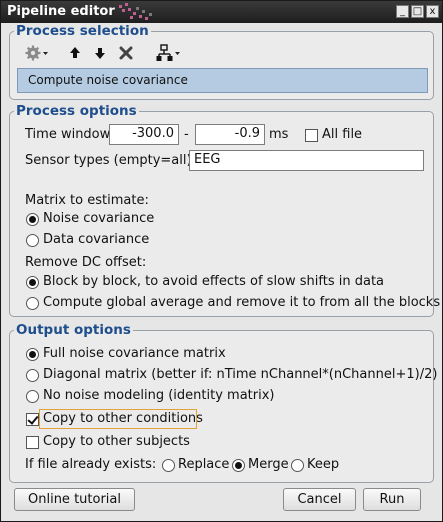 The height and width of the screenshot is (522, 443). What do you see at coordinates (32, 303) in the screenshot?
I see `dc-global-radio` at bounding box center [32, 303].